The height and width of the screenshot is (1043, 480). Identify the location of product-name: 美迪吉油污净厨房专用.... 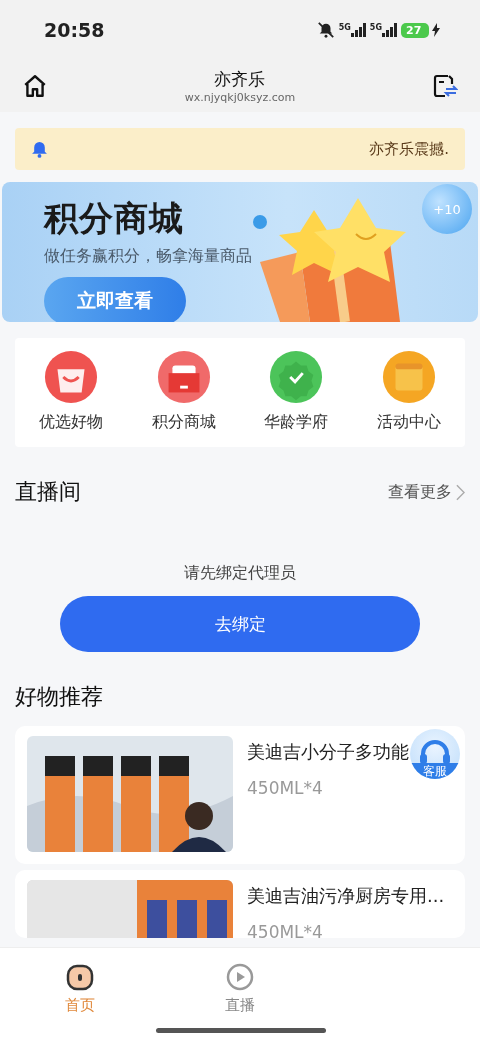
(346, 896).